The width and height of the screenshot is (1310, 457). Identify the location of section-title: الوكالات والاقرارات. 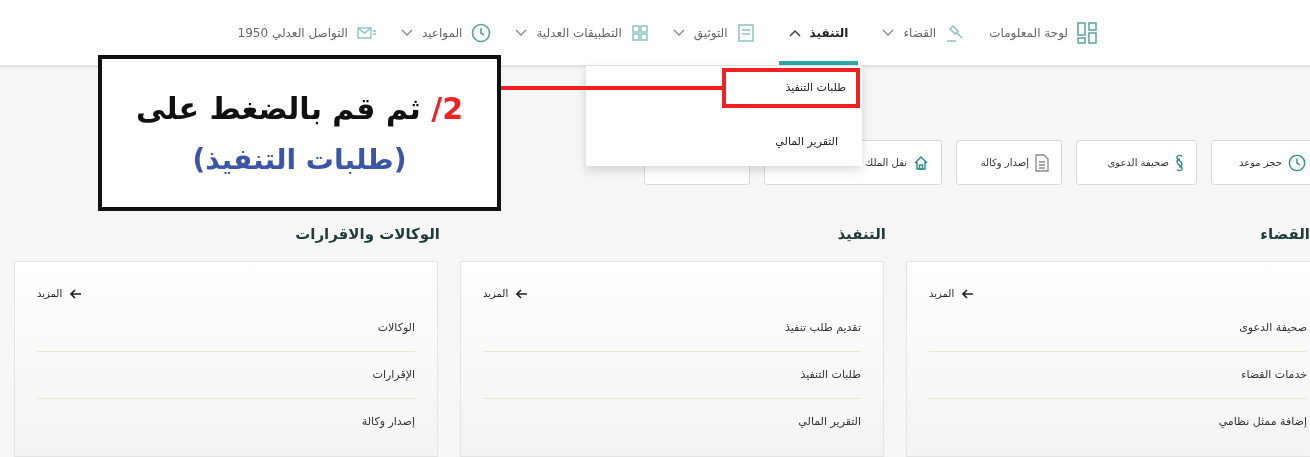
(367, 234).